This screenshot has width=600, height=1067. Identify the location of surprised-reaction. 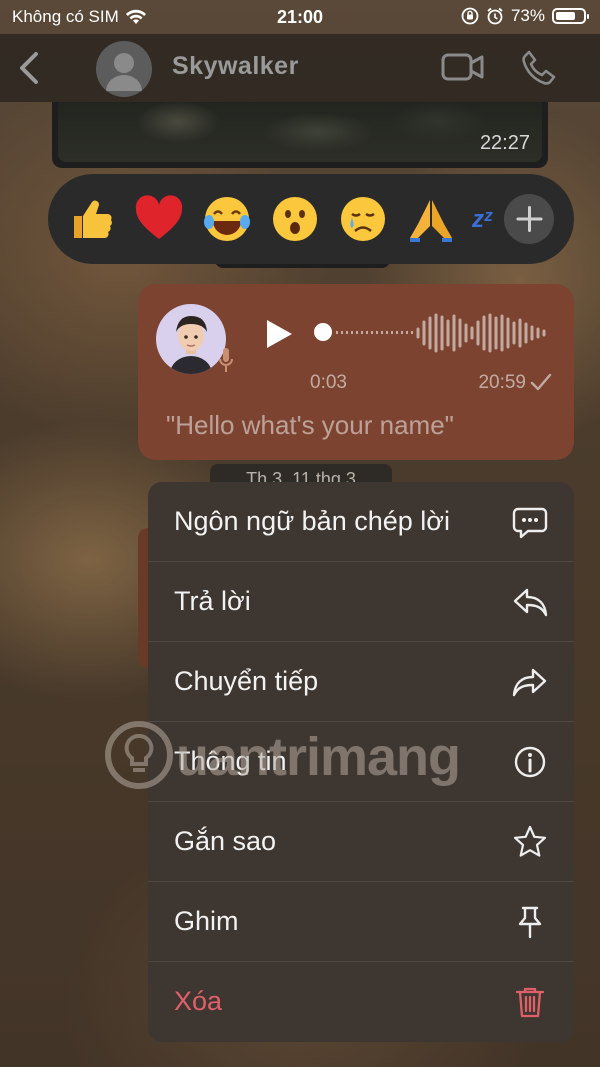
(295, 219).